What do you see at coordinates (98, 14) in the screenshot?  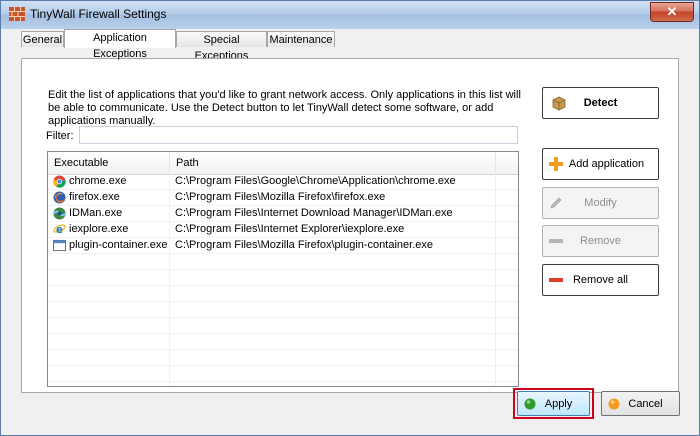 I see `window-title: TinyWall Firewall Settings` at bounding box center [98, 14].